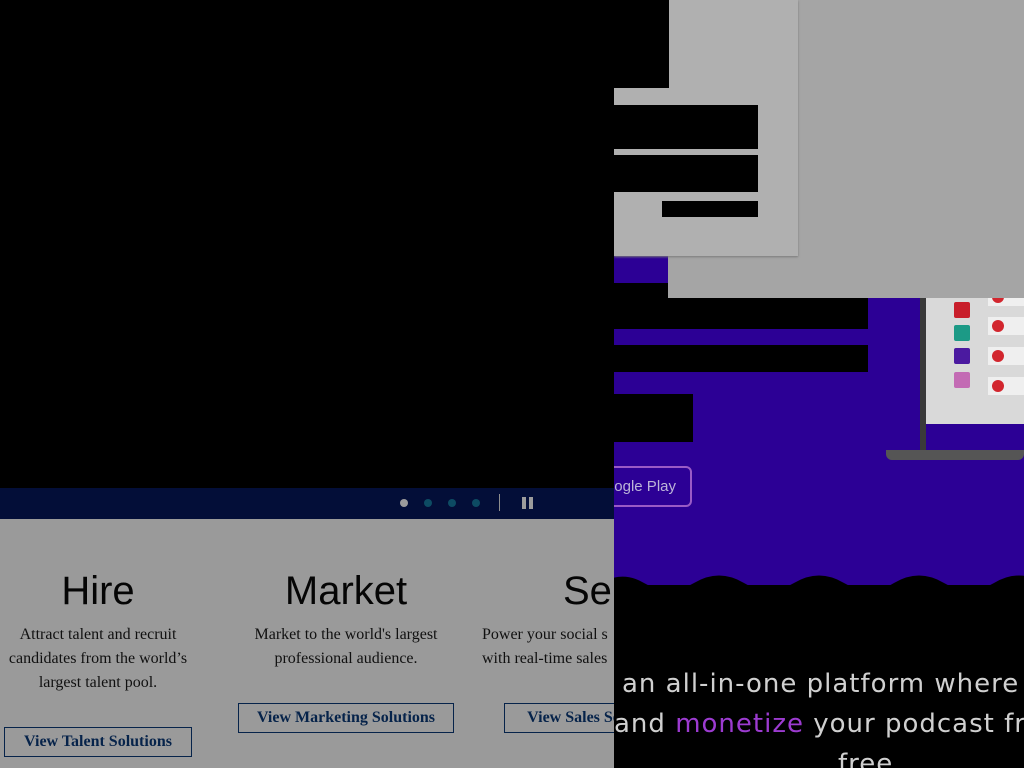 The height and width of the screenshot is (768, 1024). I want to click on market-title: Market, so click(346, 591).